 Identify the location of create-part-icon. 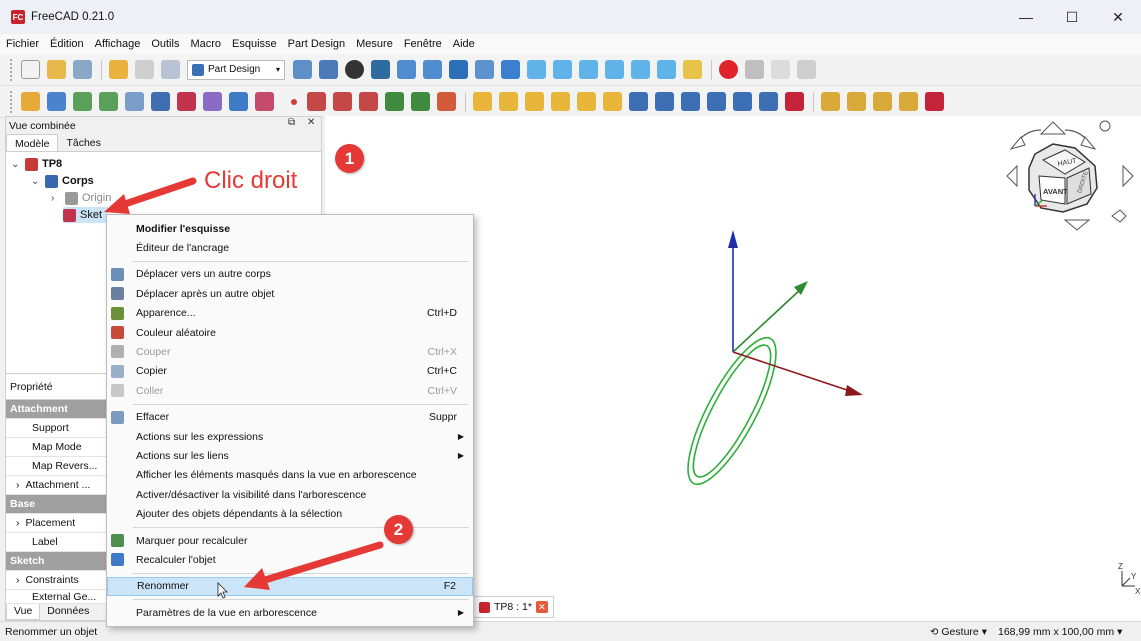
(56, 101).